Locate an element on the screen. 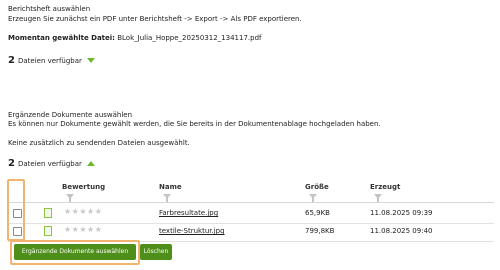 The image size is (500, 270). supplement-file-count-label: Dateien verfügbar is located at coordinates (49, 163).